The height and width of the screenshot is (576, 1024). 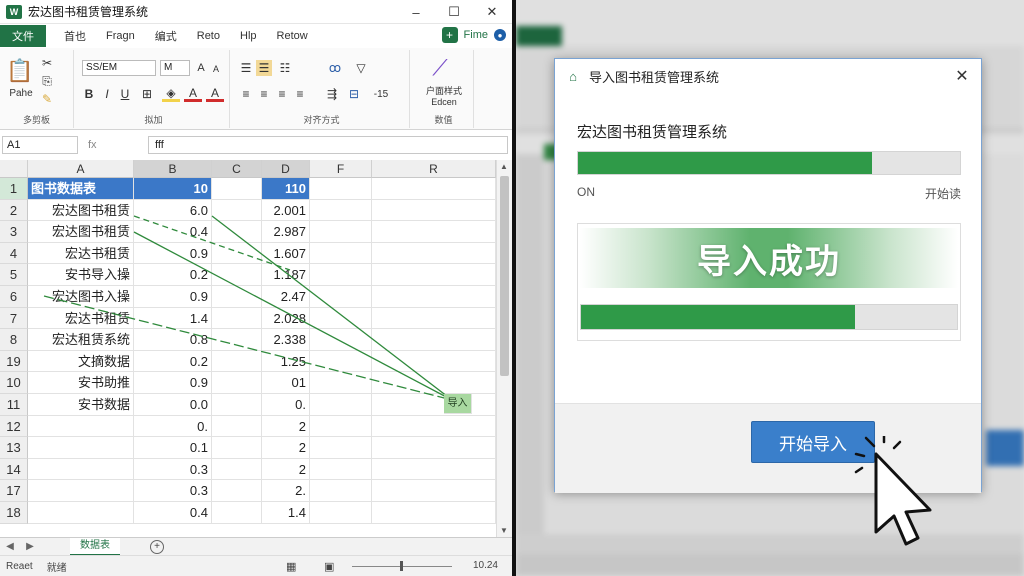 What do you see at coordinates (285, 68) in the screenshot?
I see `align-bottom-icon: ☷` at bounding box center [285, 68].